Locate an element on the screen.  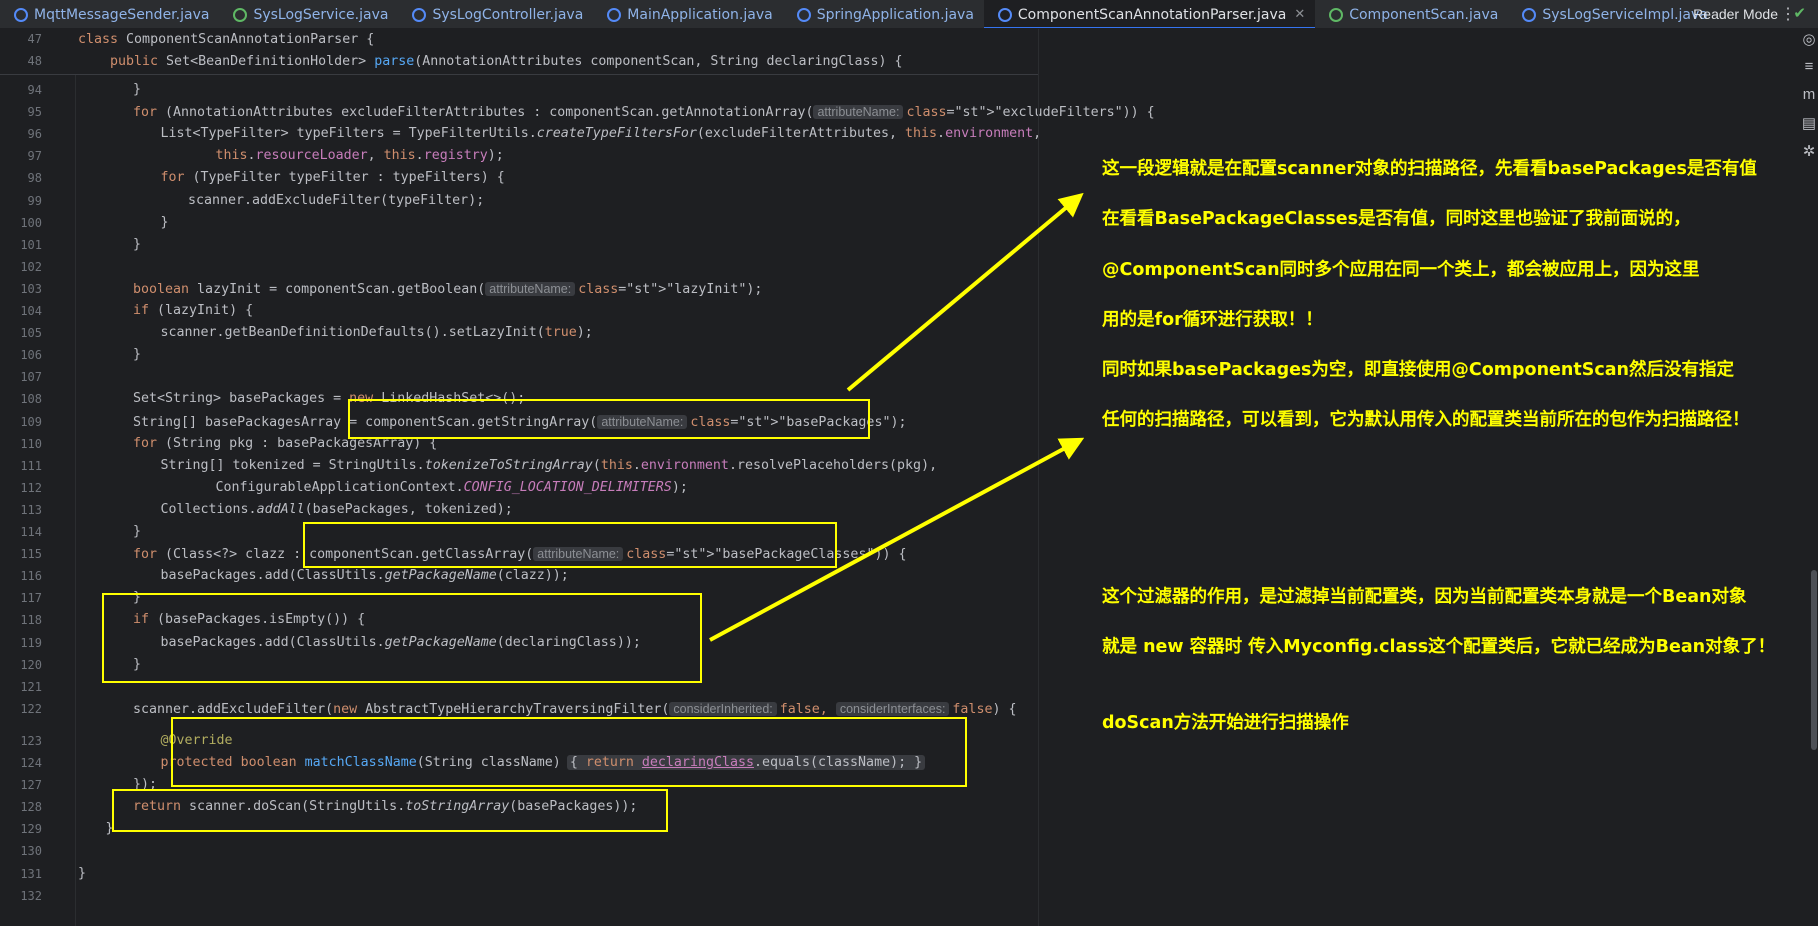
note-line-3: @ComponentScan同时多个应用在同一个类上，都会被应用上，因为这里 is located at coordinates (1401, 270).